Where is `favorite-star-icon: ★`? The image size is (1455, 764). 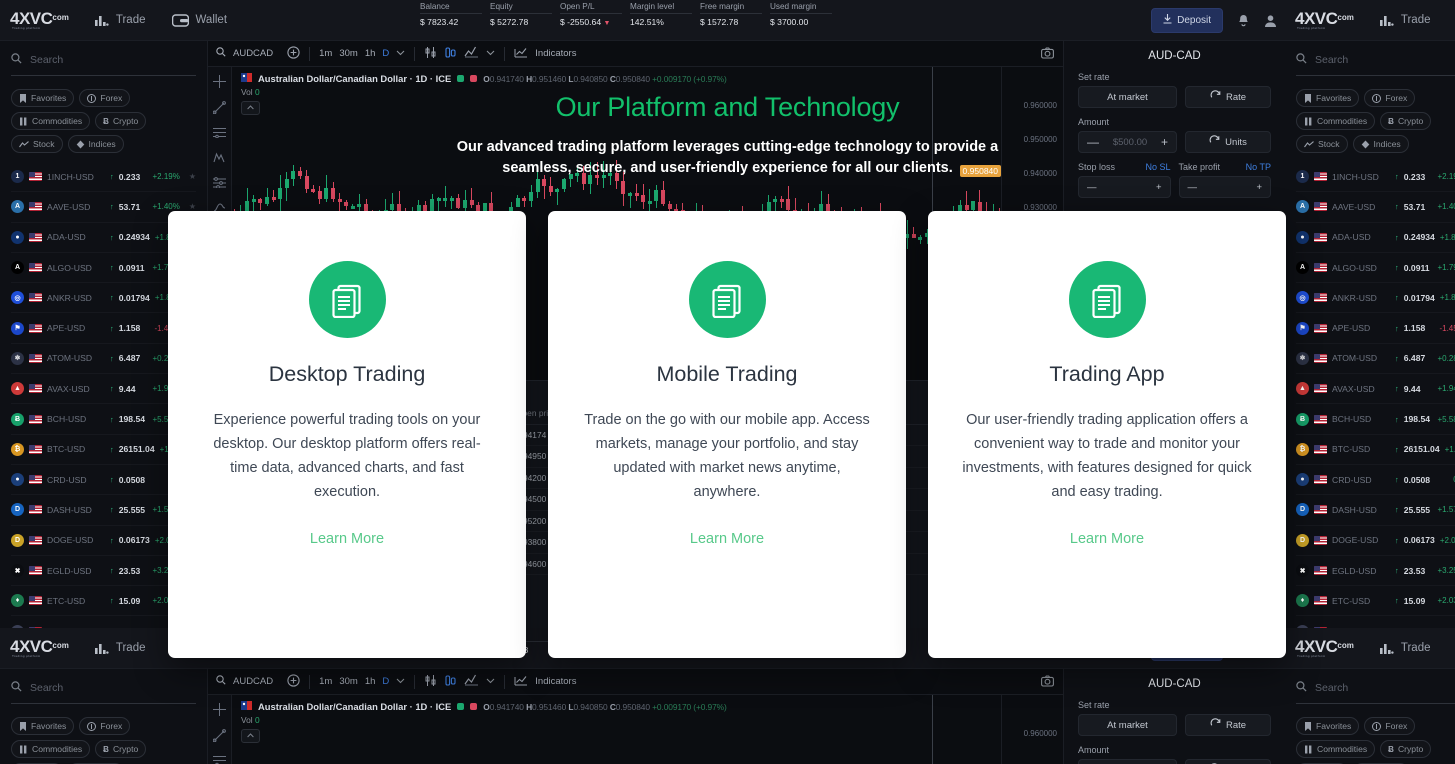
favorite-star-icon: ★ is located at coordinates (192, 176).